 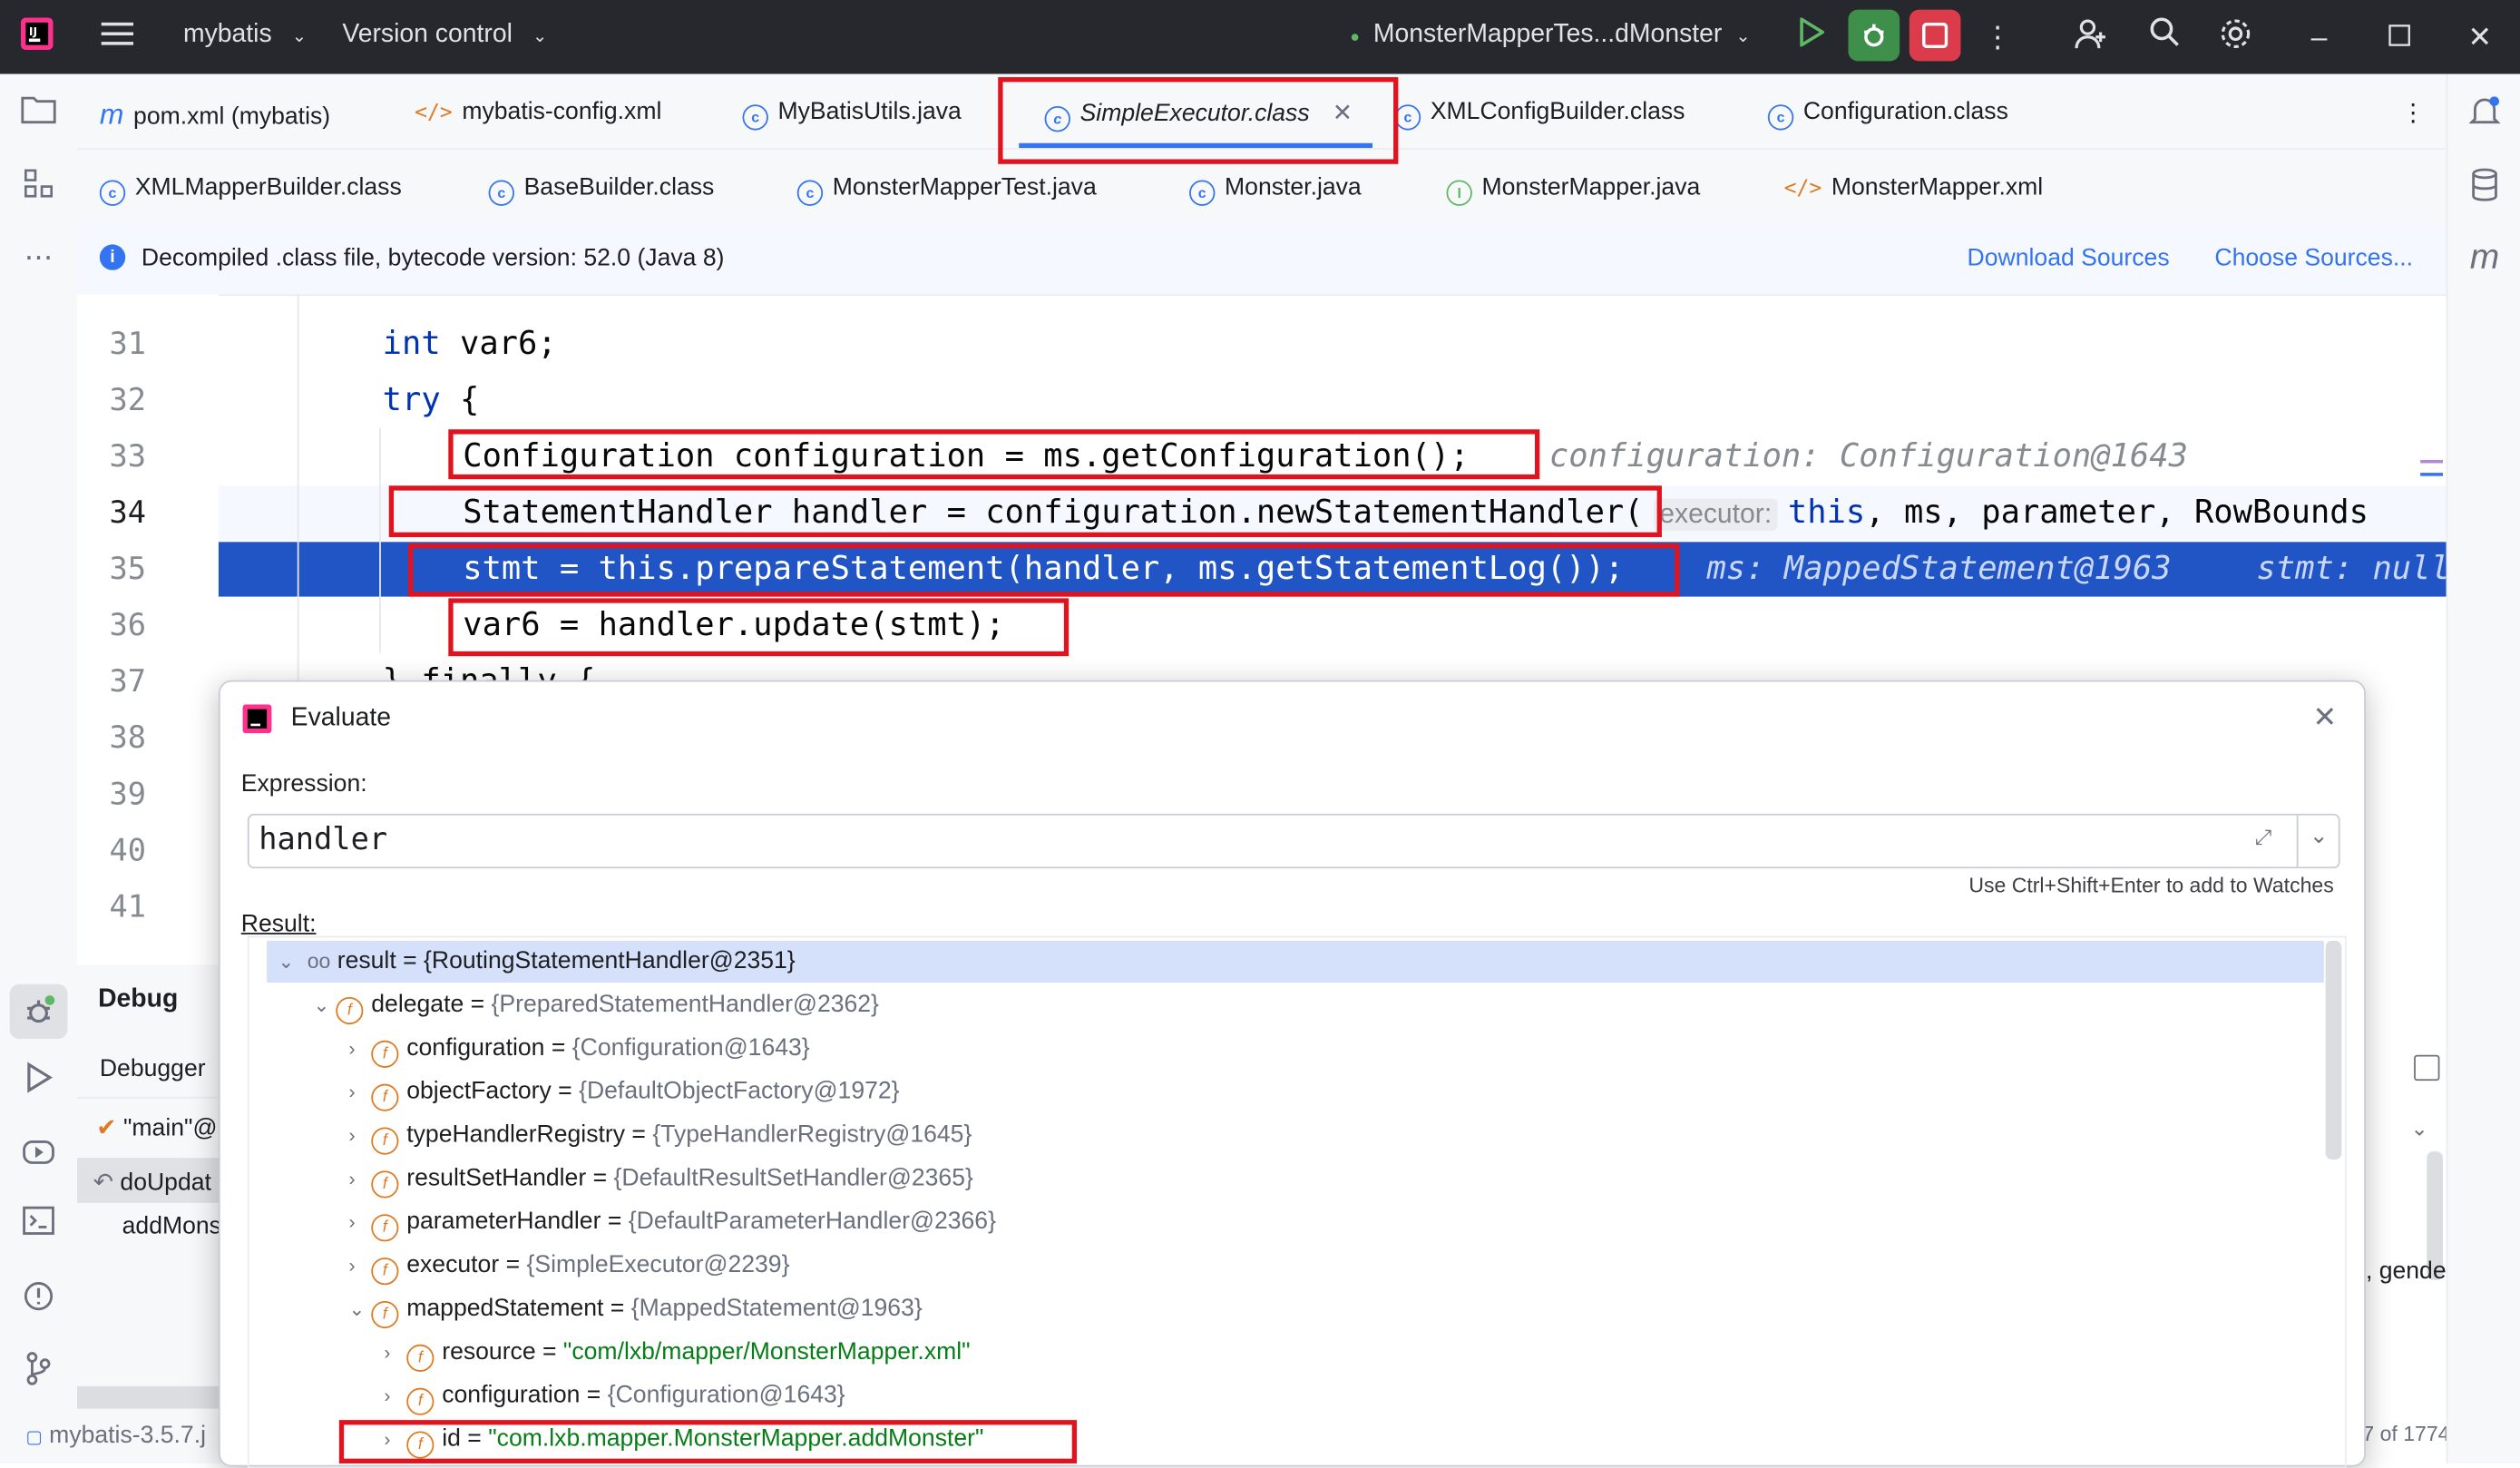 I want to click on run-tool-icon, so click(x=38, y=1081).